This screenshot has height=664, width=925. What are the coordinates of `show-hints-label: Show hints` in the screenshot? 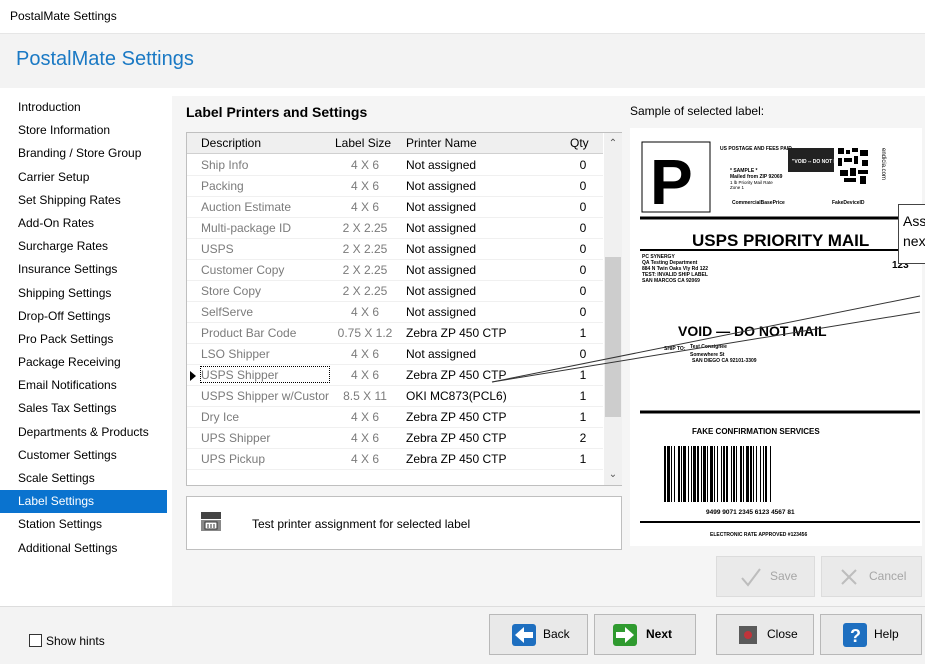 It's located at (75, 641).